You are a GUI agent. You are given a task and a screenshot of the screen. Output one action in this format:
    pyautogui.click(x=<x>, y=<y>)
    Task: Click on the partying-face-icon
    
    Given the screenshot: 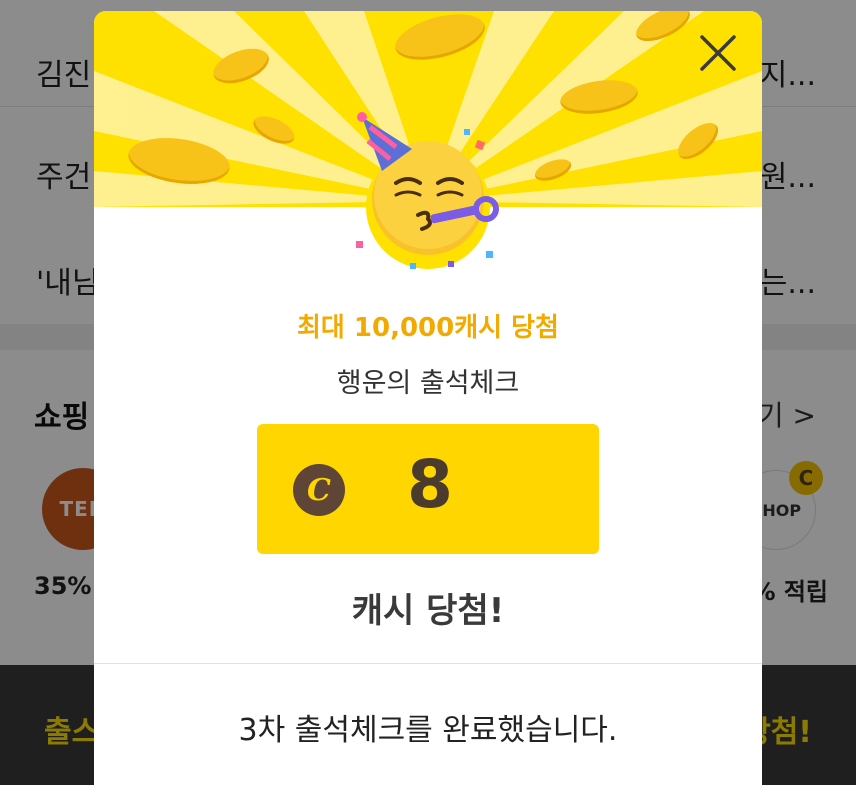 What is the action you would take?
    pyautogui.click(x=427, y=190)
    